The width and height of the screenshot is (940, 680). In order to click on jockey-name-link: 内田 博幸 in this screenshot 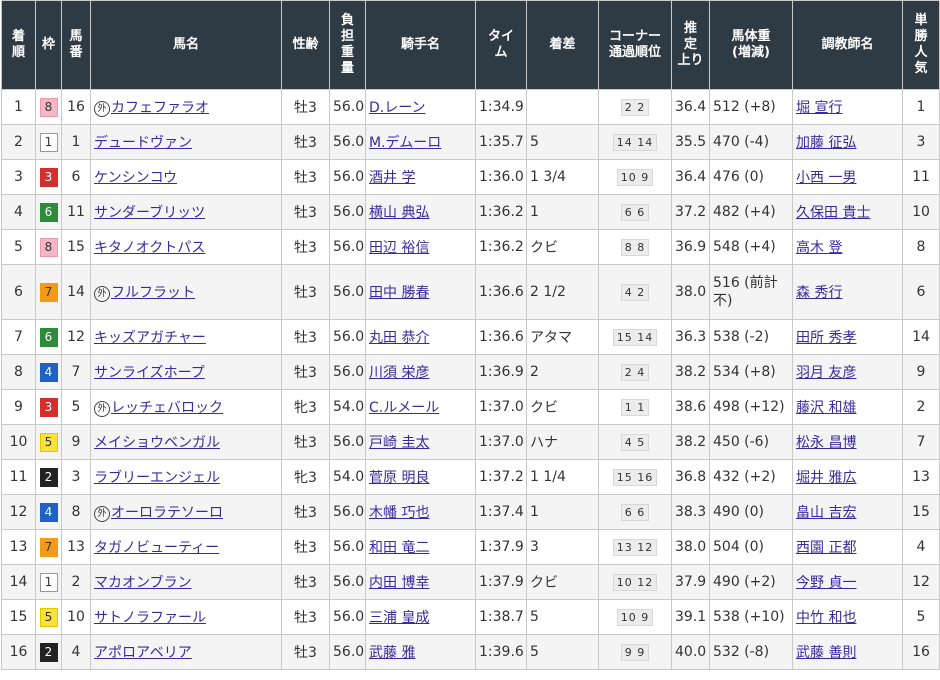, I will do `click(399, 583)`.